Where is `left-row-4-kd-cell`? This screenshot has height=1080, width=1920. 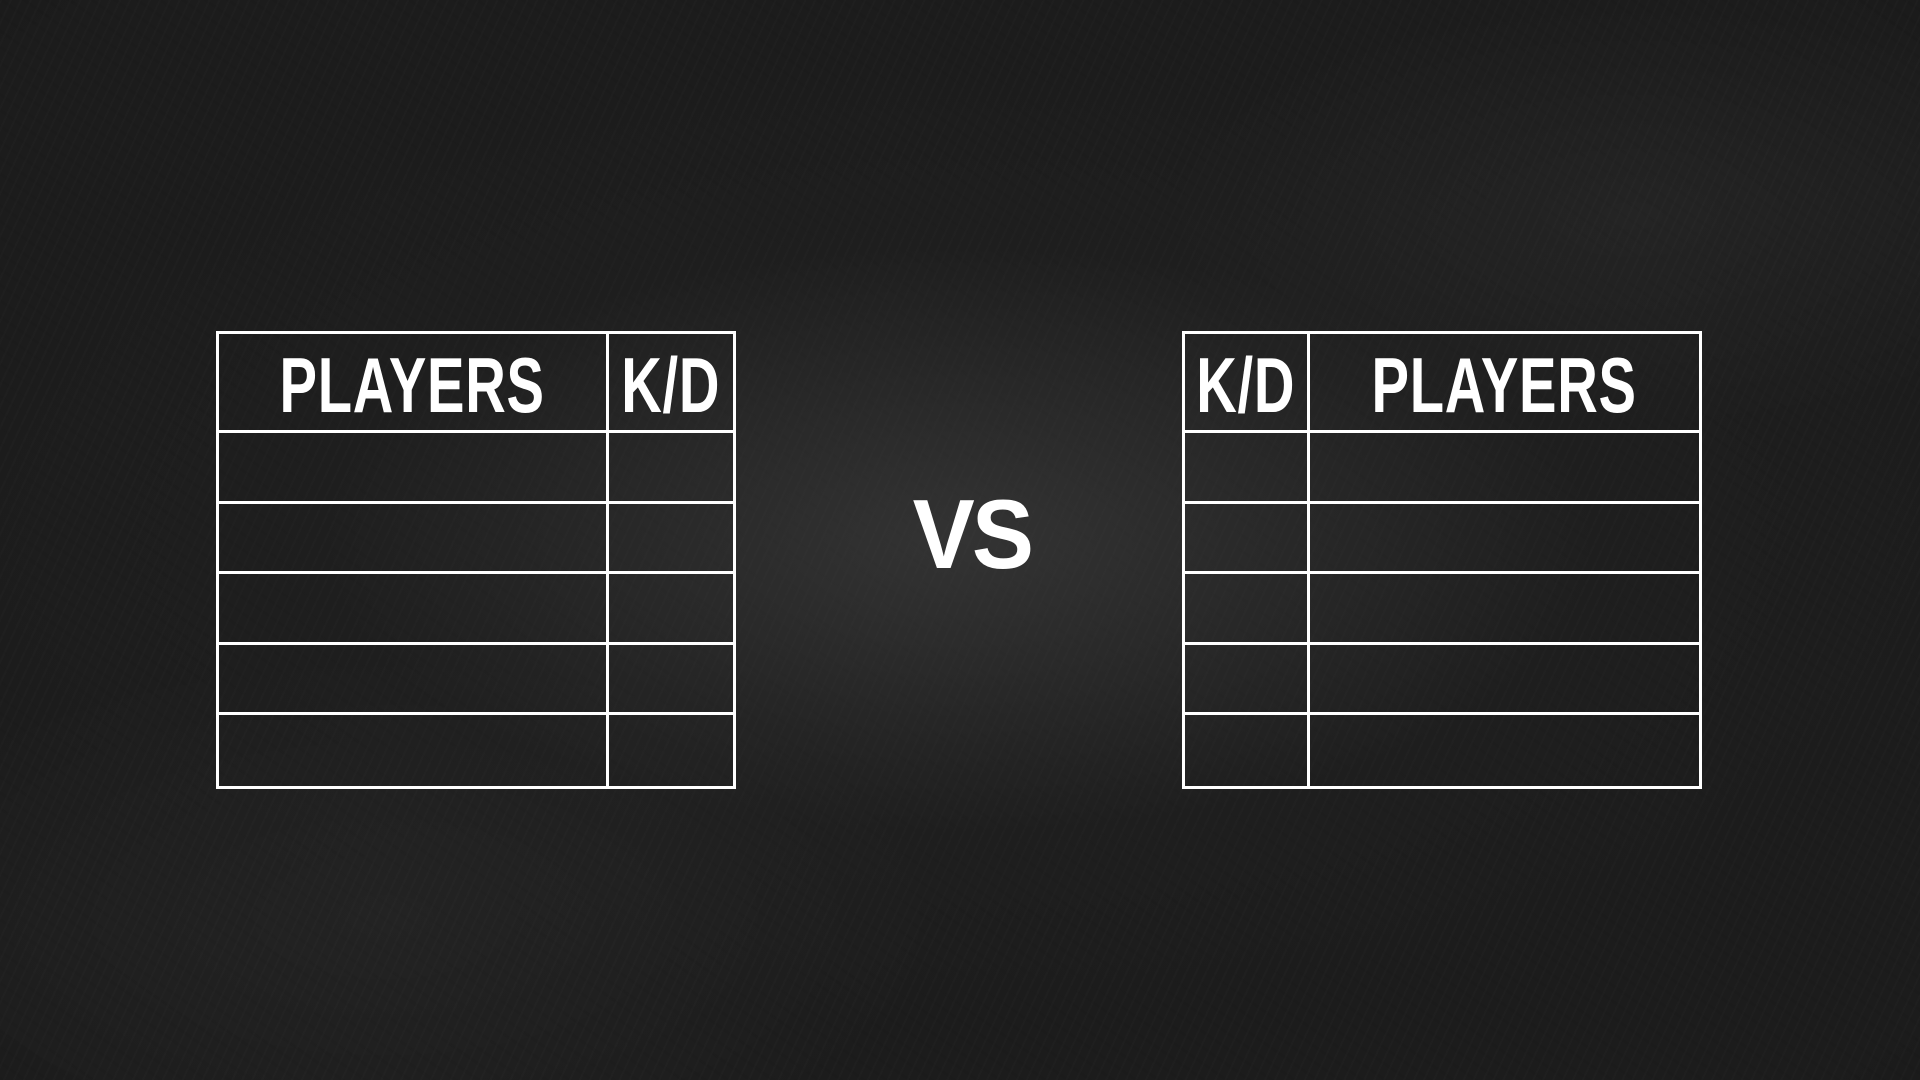
left-row-4-kd-cell is located at coordinates (671, 680).